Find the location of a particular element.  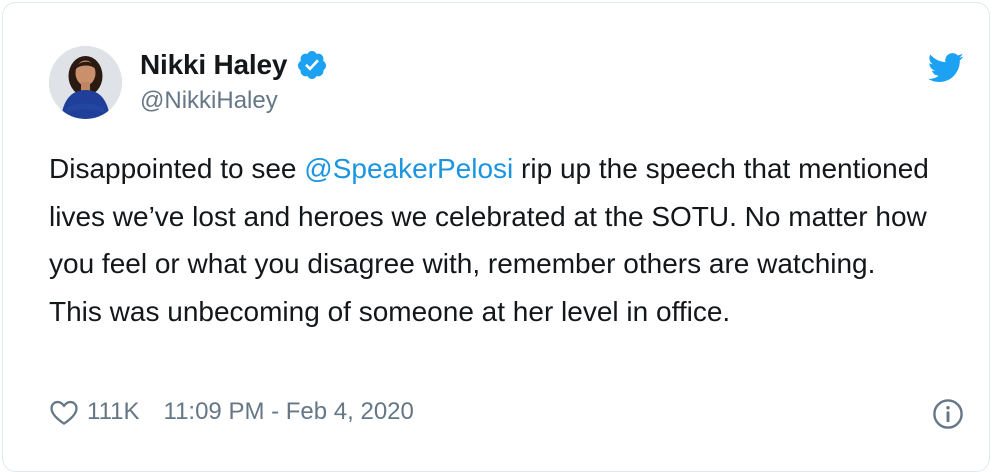

author-handle: @NikkiHaley is located at coordinates (209, 101).